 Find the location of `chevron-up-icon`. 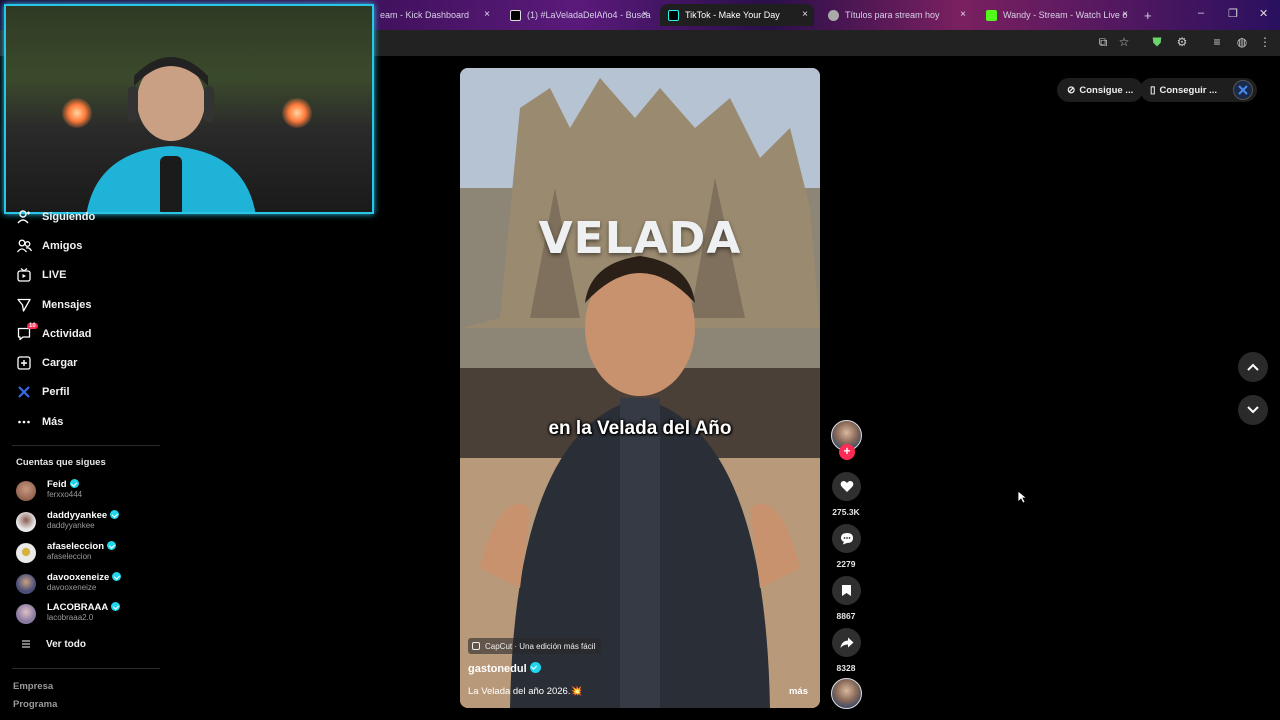

chevron-up-icon is located at coordinates (1253, 367).